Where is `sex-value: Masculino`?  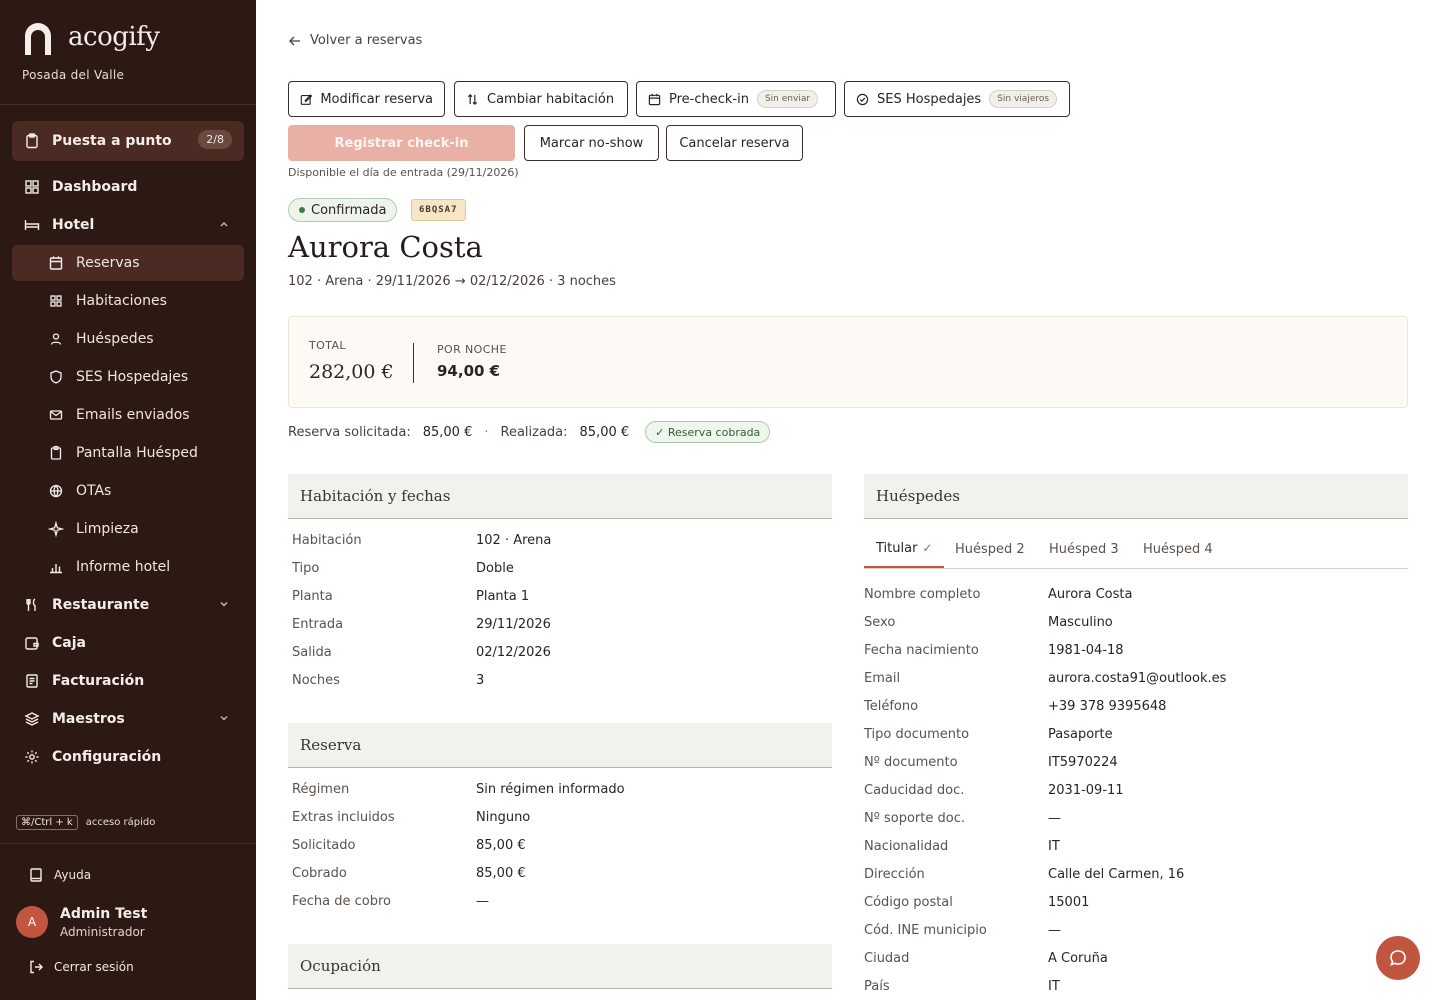 sex-value: Masculino is located at coordinates (1080, 622).